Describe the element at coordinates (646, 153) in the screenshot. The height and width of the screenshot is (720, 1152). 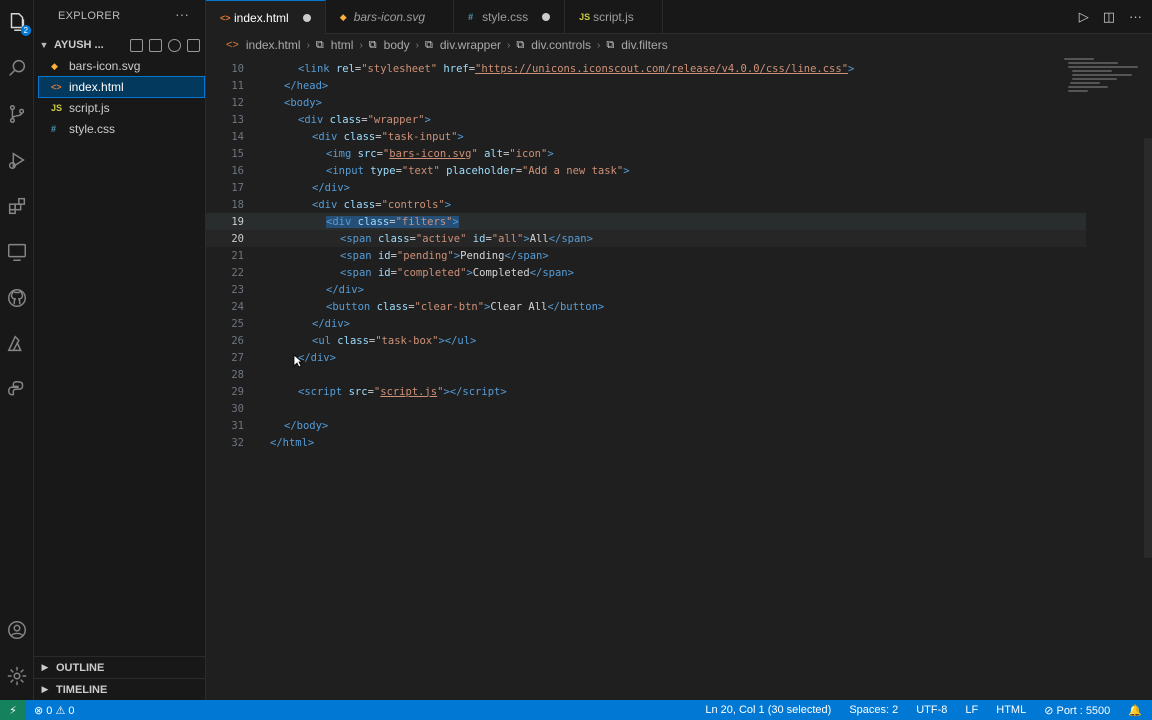
I see `code-line: 15 <img src="bars-icon.svg" alt="icon">` at that location.